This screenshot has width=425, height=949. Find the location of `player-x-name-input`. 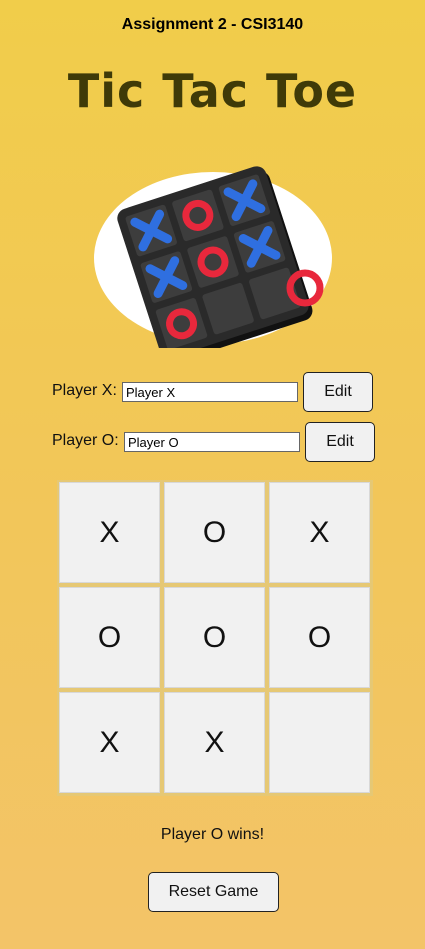

player-x-name-input is located at coordinates (210, 392).